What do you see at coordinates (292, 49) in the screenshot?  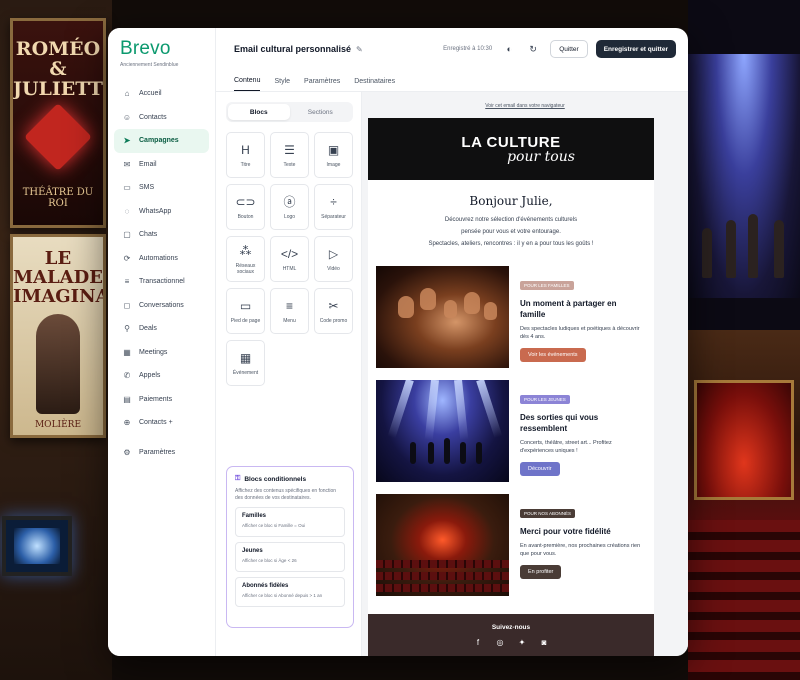 I see `email-title: Email cultural personnalisé` at bounding box center [292, 49].